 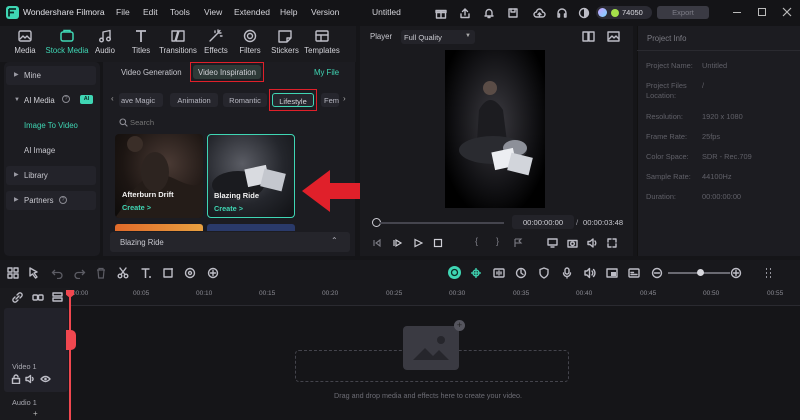 I want to click on quality-dropdown: Full Quality ▼, so click(x=438, y=37).